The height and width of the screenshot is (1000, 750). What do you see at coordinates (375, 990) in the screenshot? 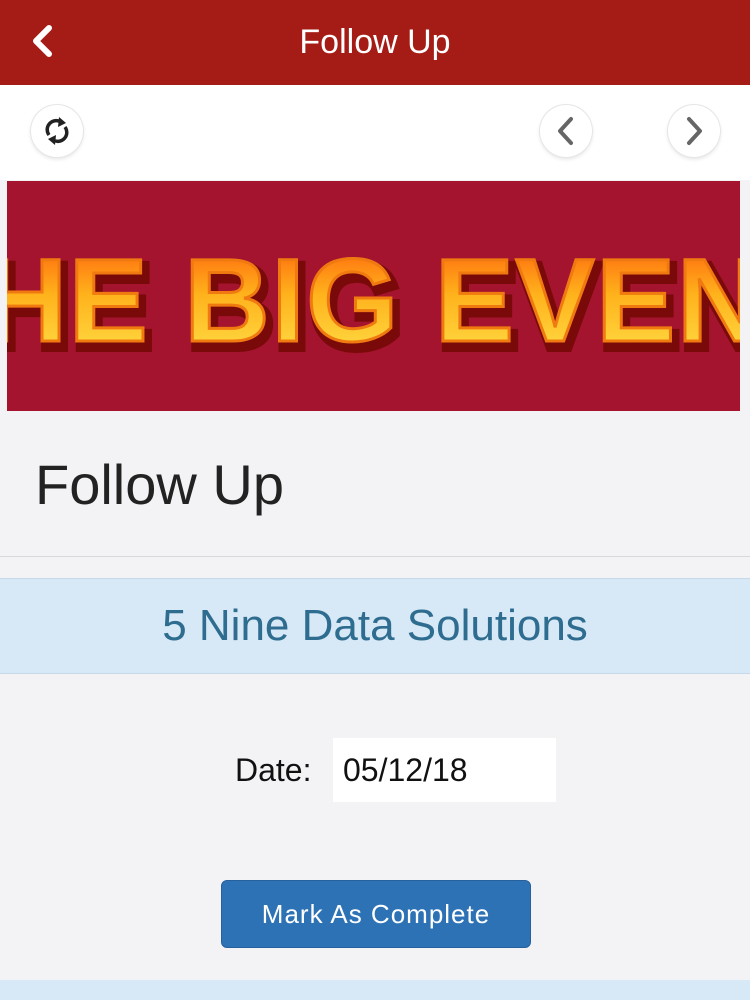
I see `bottom-strip` at bounding box center [375, 990].